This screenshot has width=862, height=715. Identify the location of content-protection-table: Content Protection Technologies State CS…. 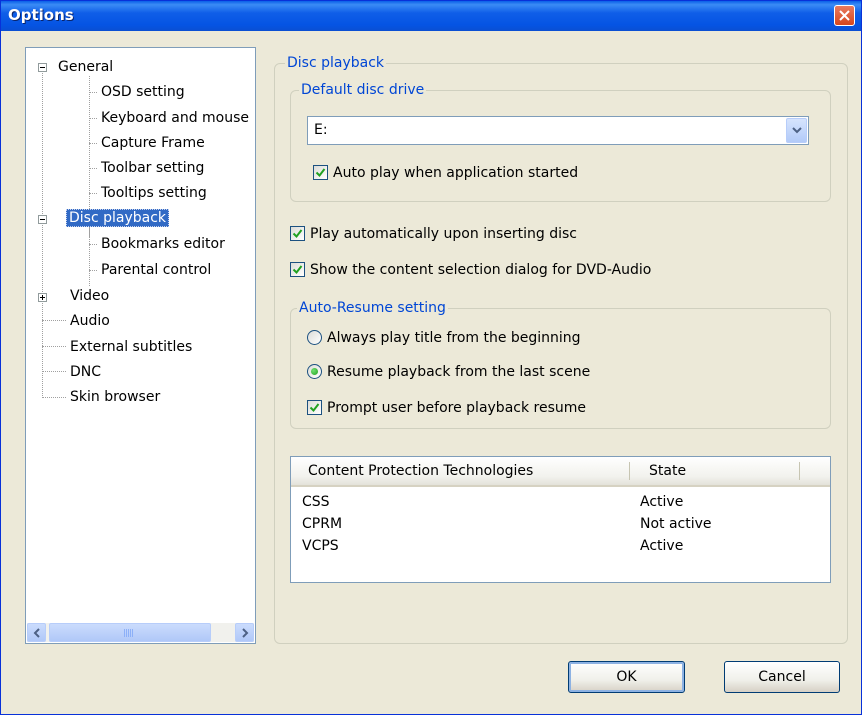
(560, 519).